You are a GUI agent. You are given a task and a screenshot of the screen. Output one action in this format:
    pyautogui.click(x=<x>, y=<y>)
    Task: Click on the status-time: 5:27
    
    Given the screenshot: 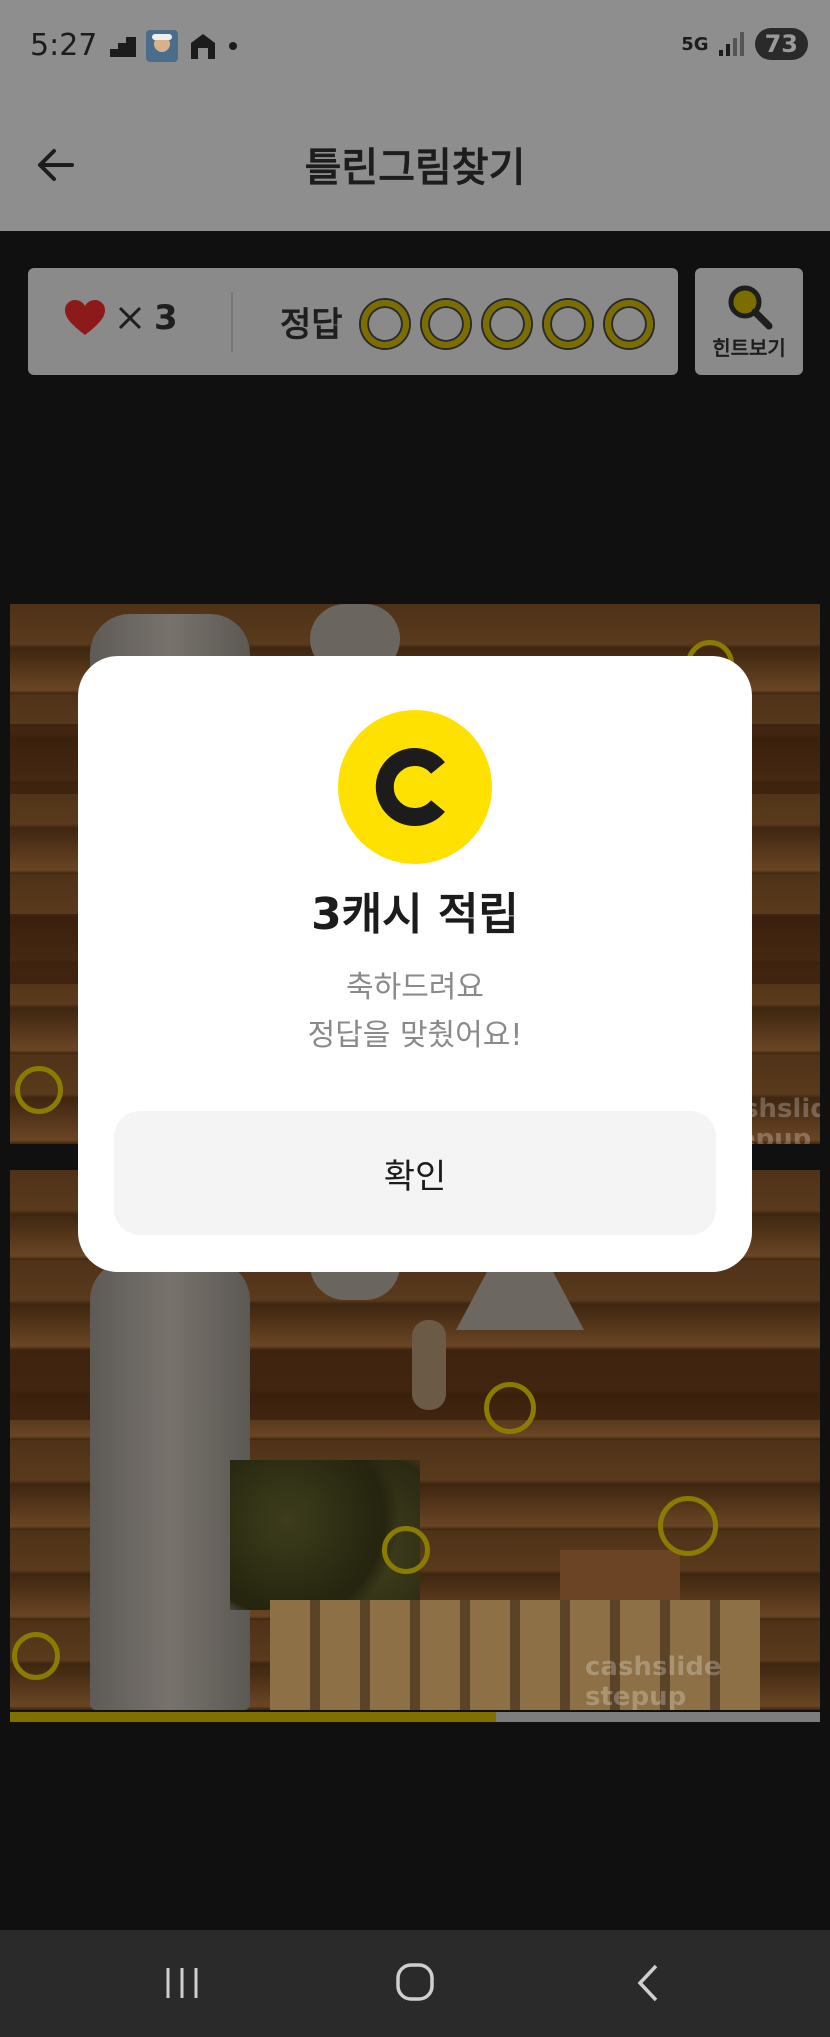 What is the action you would take?
    pyautogui.click(x=64, y=45)
    